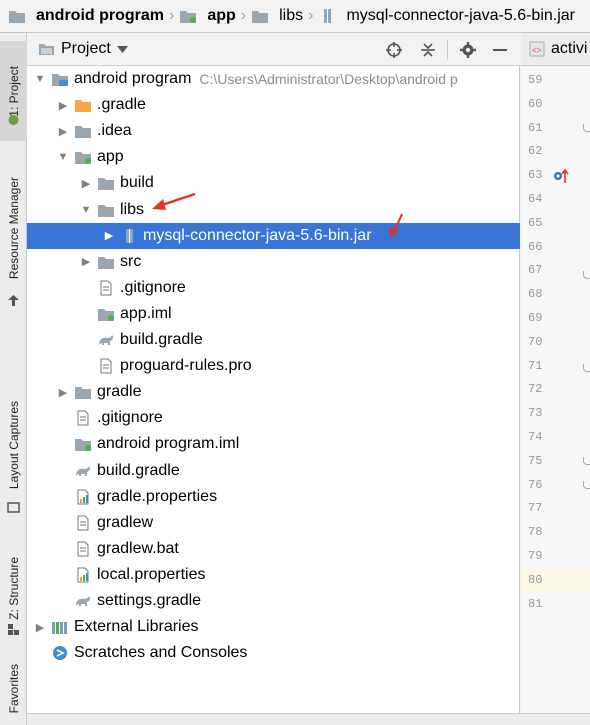  What do you see at coordinates (308, 719) in the screenshot?
I see `bottom-tool-strip` at bounding box center [308, 719].